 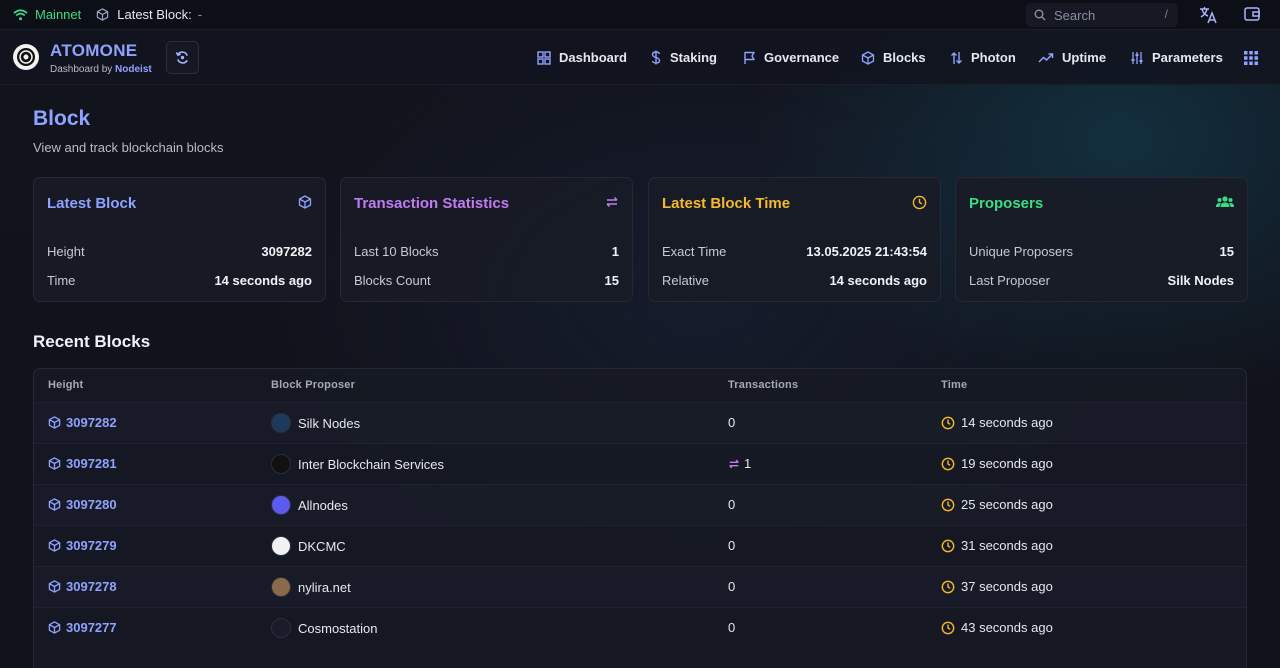 I want to click on translate-icon, so click(x=1208, y=16).